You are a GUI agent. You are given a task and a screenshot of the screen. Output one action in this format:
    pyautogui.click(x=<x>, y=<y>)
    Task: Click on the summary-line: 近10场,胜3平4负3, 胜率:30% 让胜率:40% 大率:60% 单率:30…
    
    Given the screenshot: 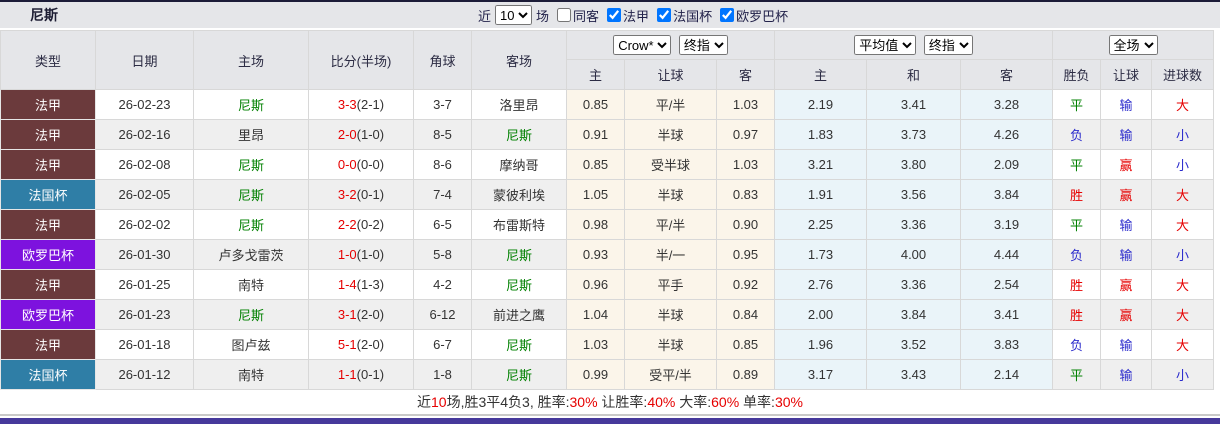 What is the action you would take?
    pyautogui.click(x=610, y=402)
    